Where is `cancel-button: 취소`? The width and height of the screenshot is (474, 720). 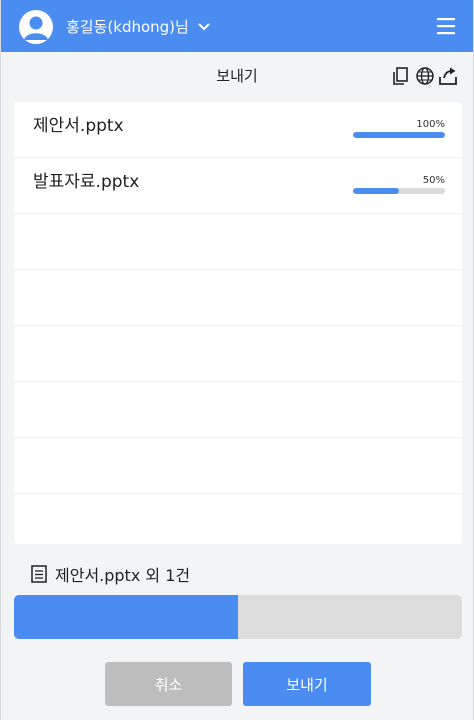
cancel-button: 취소 is located at coordinates (168, 684).